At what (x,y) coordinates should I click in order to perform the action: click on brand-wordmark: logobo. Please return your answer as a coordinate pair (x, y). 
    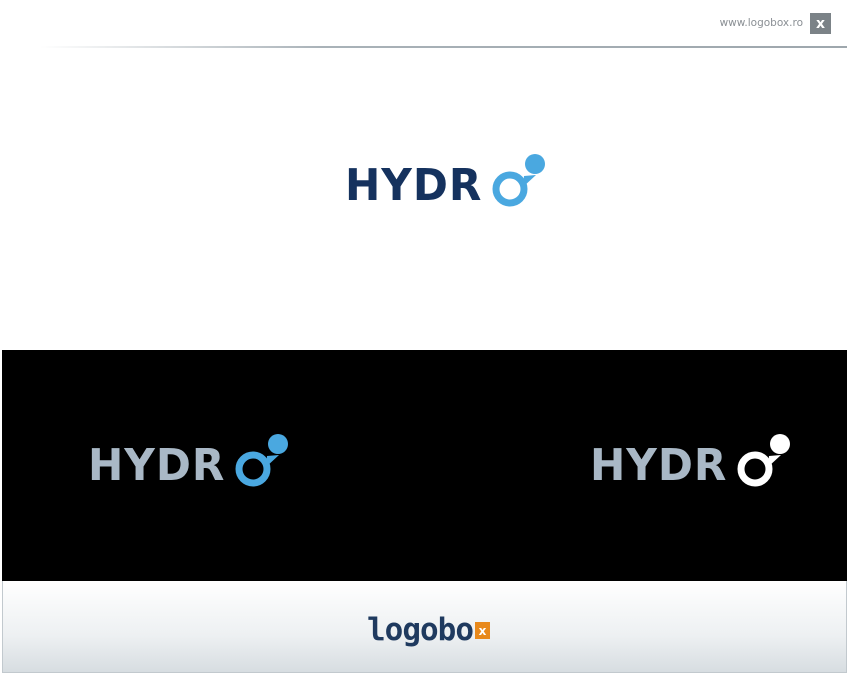
    Looking at the image, I should click on (420, 630).